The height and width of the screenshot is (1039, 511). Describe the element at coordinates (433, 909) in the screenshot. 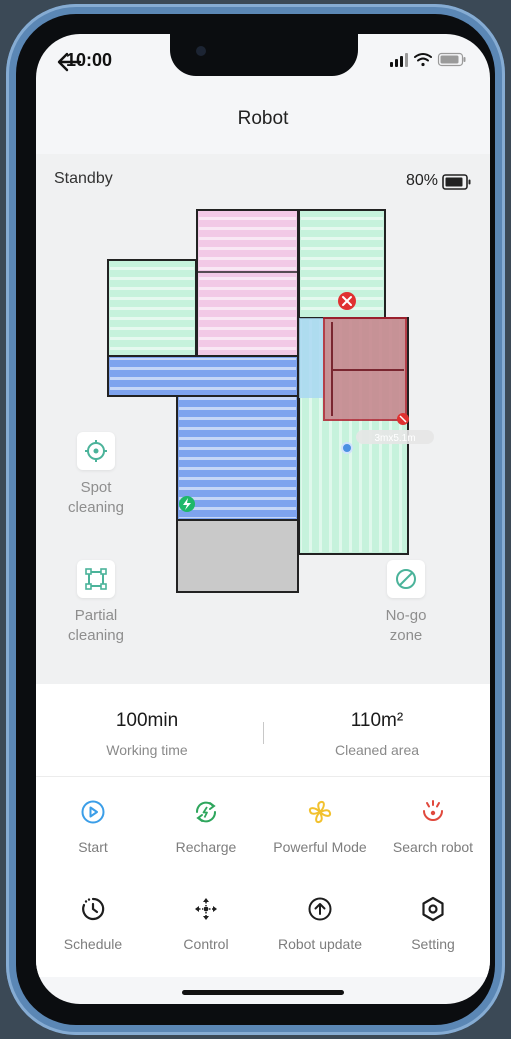

I see `gear-icon` at that location.